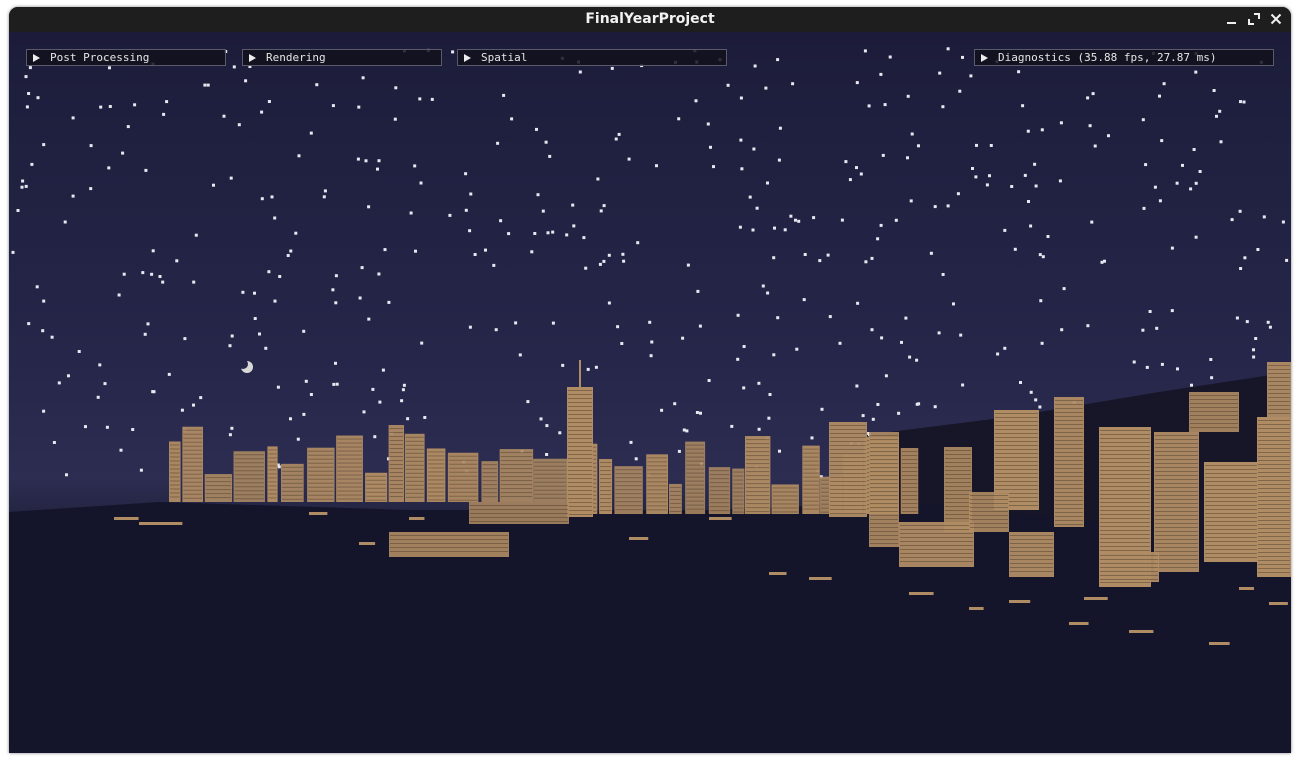 The height and width of the screenshot is (762, 1300). I want to click on close-icon, so click(1276, 19).